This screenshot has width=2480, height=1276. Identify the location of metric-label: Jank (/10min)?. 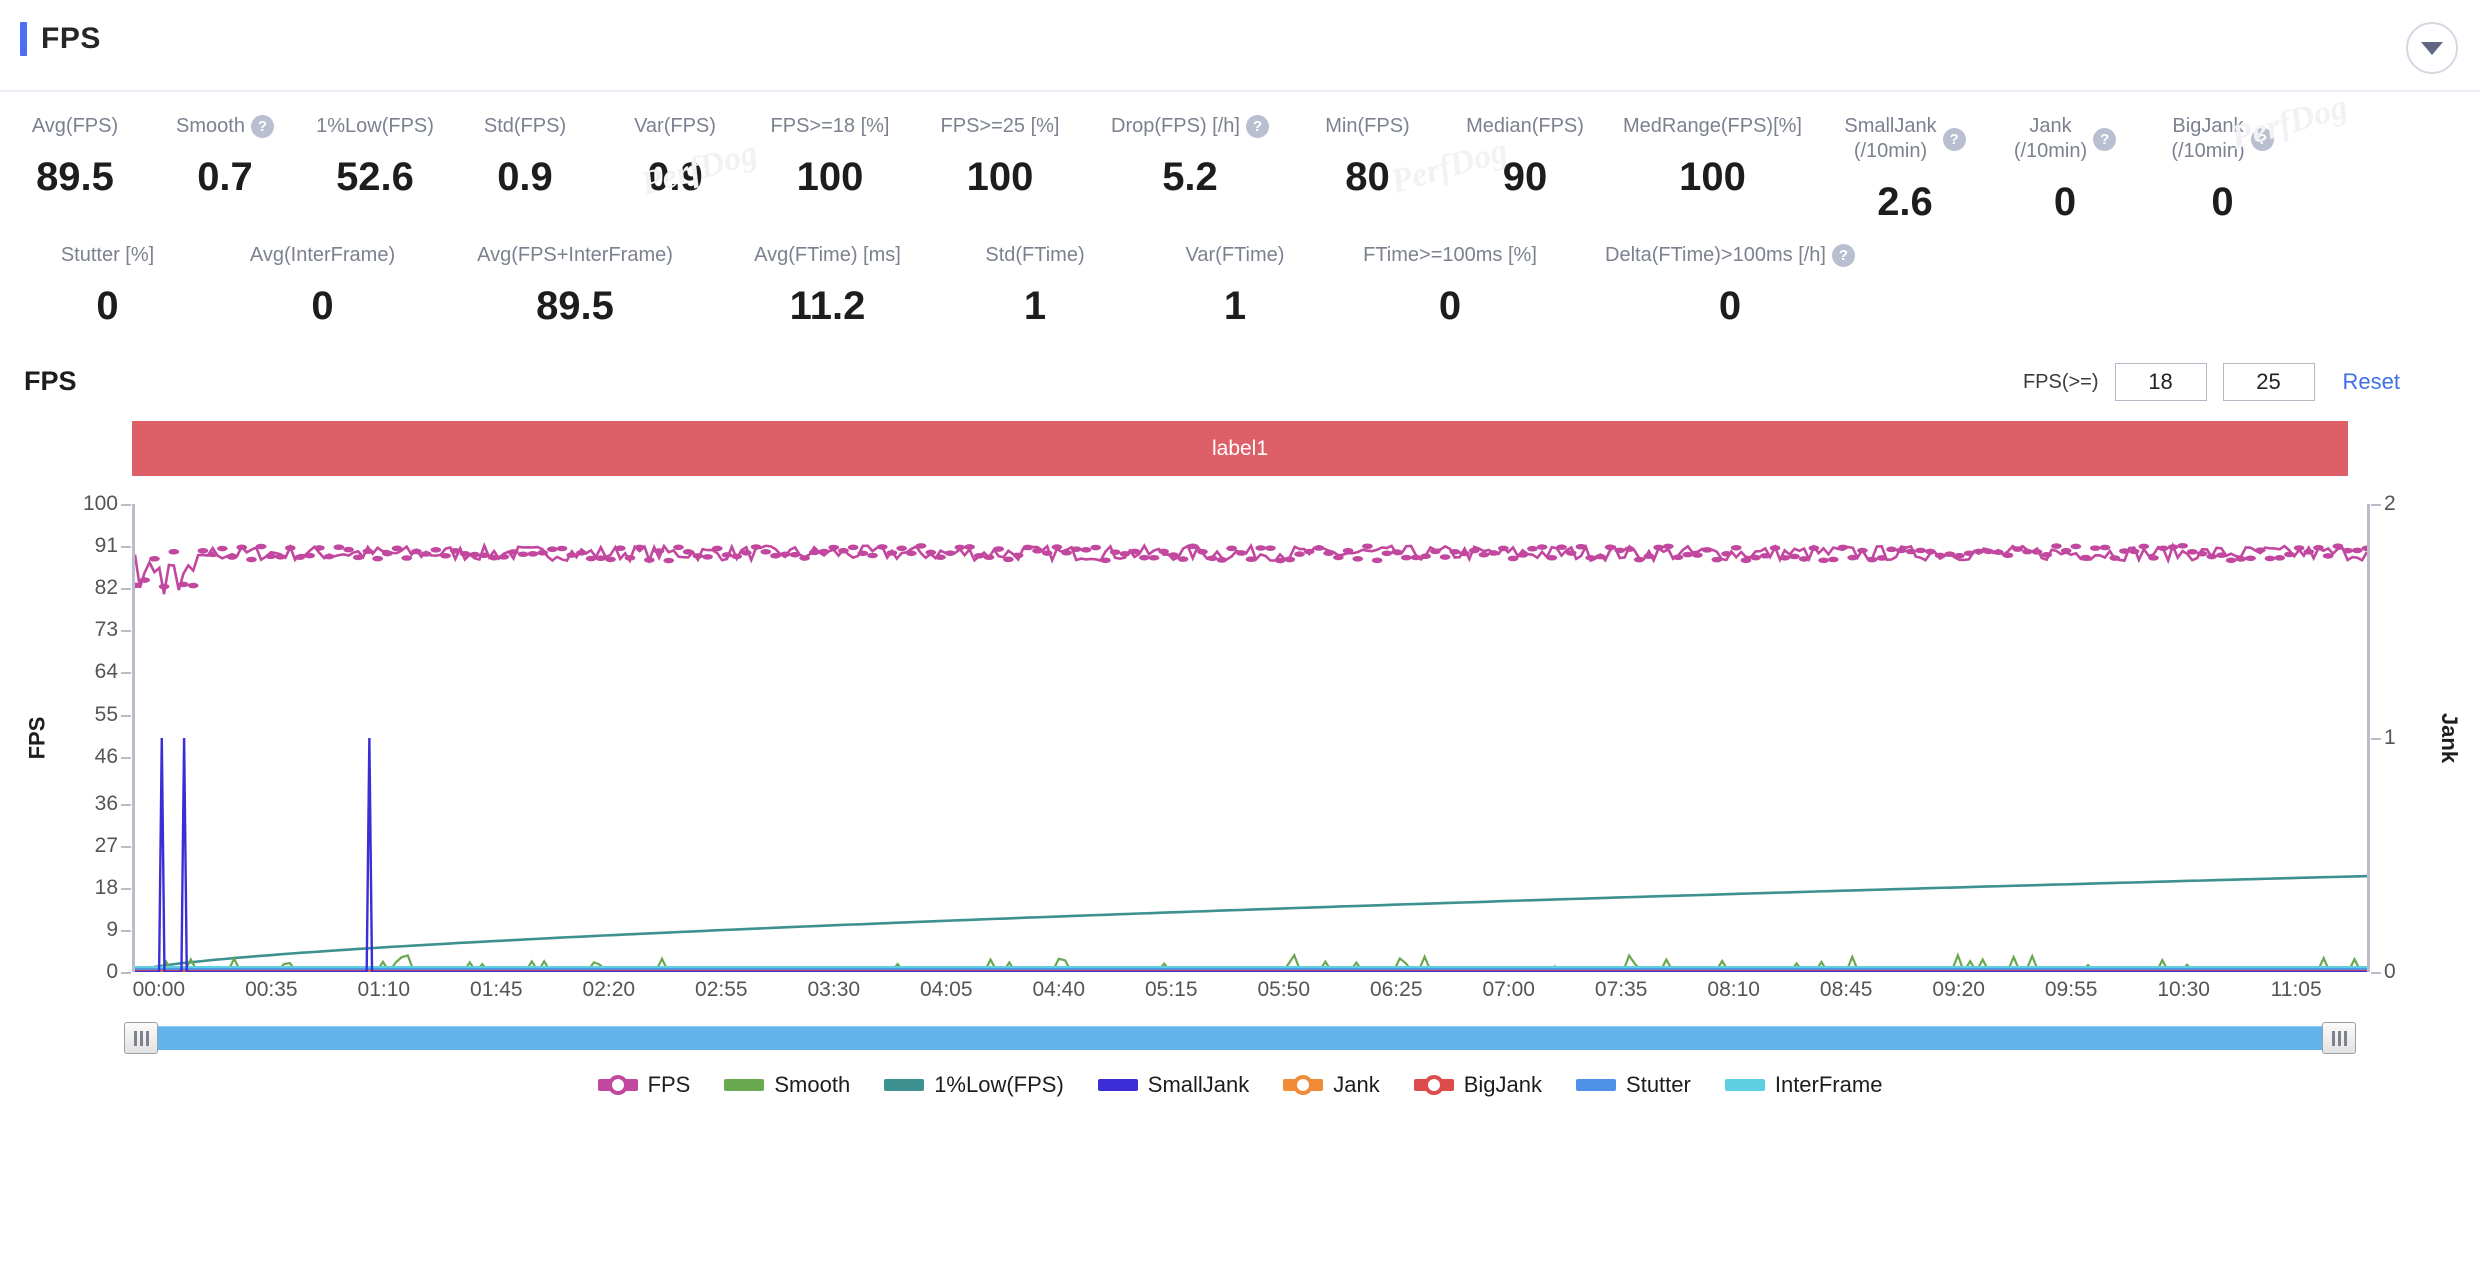
(2065, 139).